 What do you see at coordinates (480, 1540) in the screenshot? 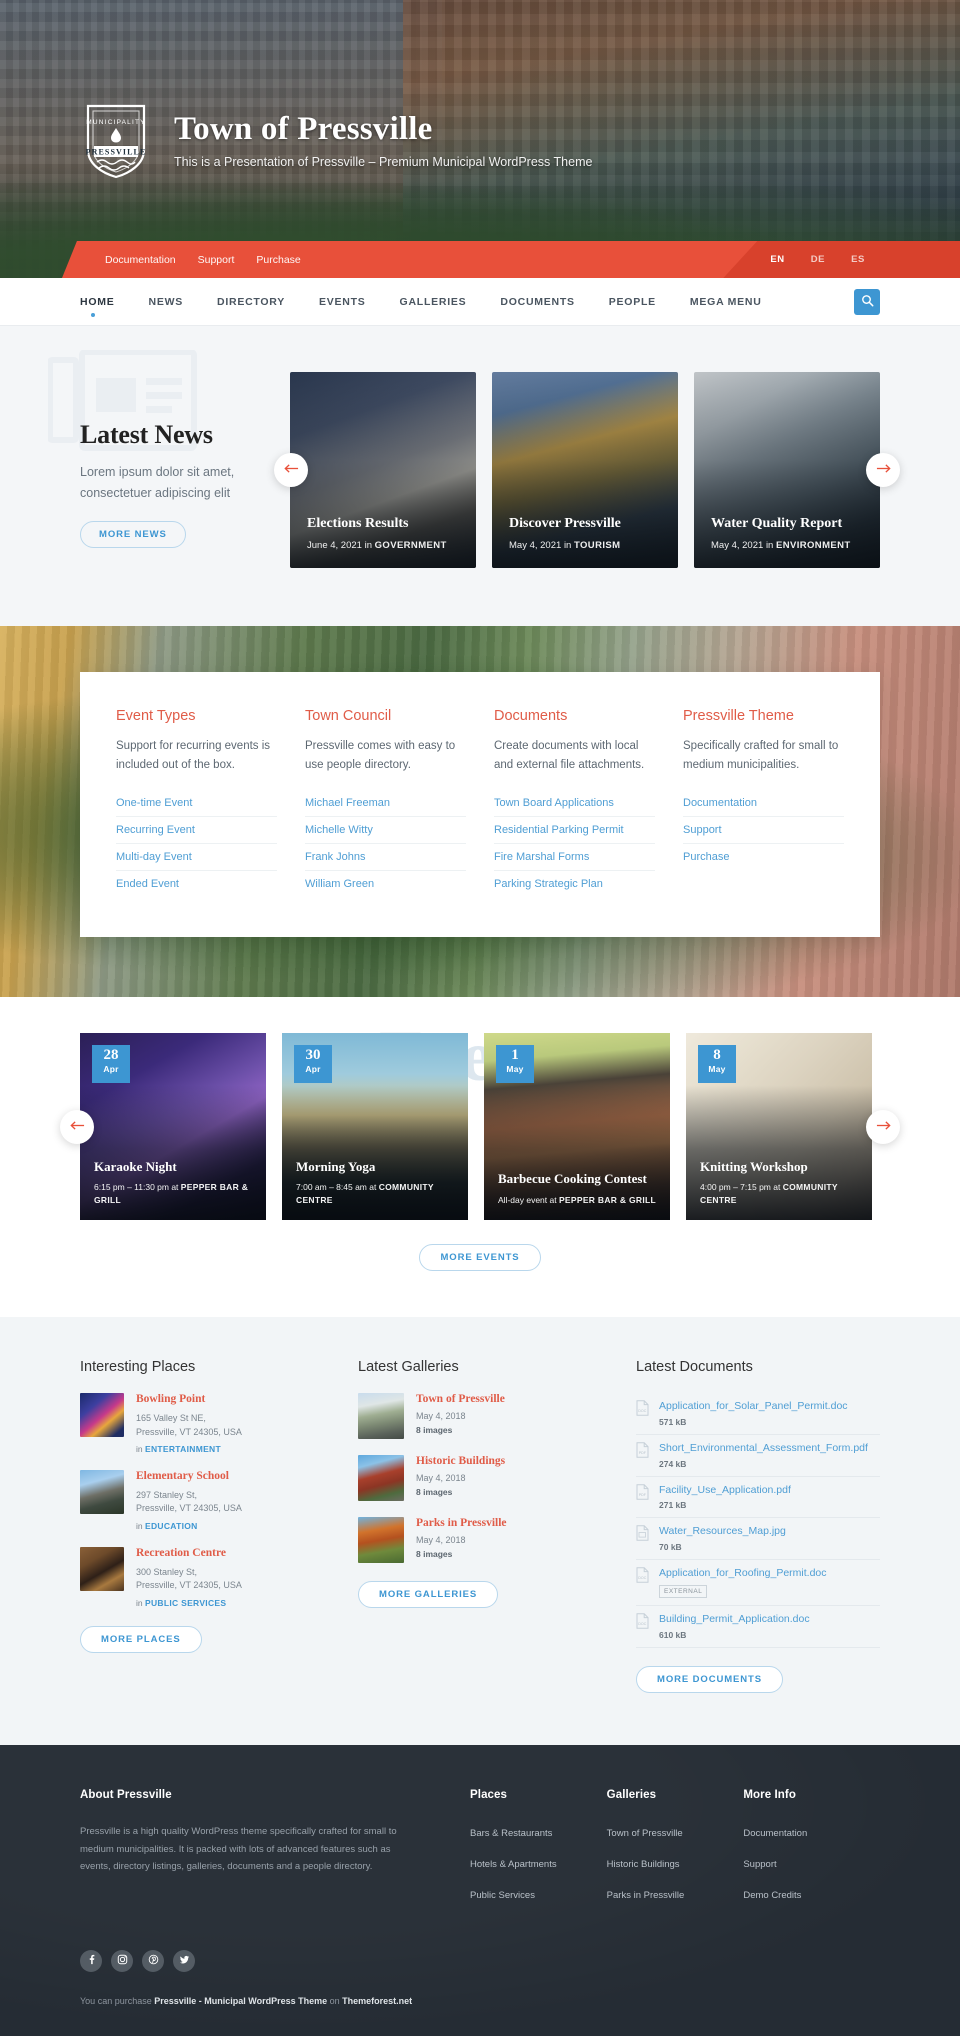
I see `list-item: Parks in Pressville May 4, 2018 8 images` at bounding box center [480, 1540].